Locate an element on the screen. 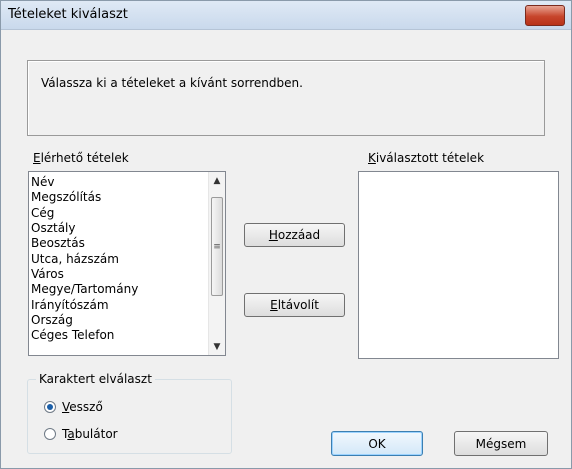  scroll-up-icon: ▲ is located at coordinates (217, 180).